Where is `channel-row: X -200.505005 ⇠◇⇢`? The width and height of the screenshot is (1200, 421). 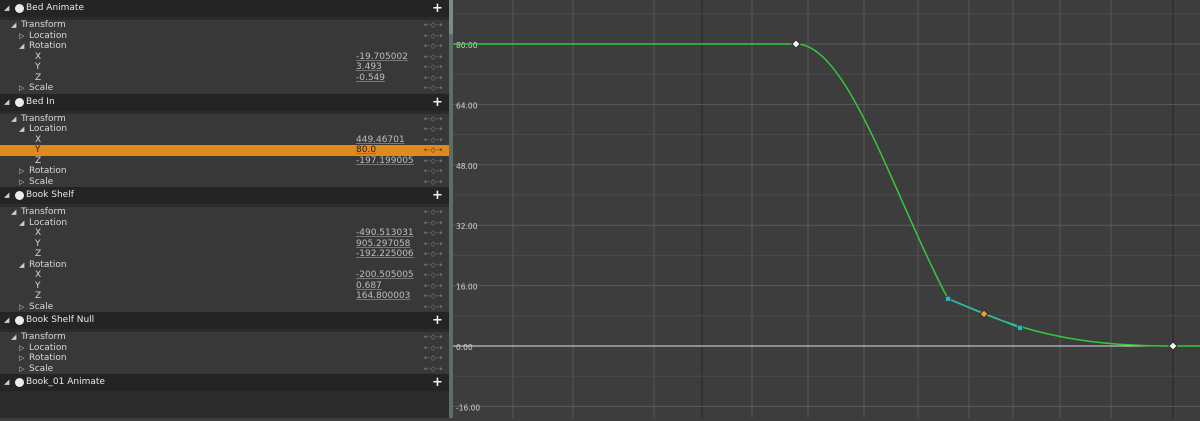
channel-row: X -200.505005 ⇠◇⇢ is located at coordinates (224, 275).